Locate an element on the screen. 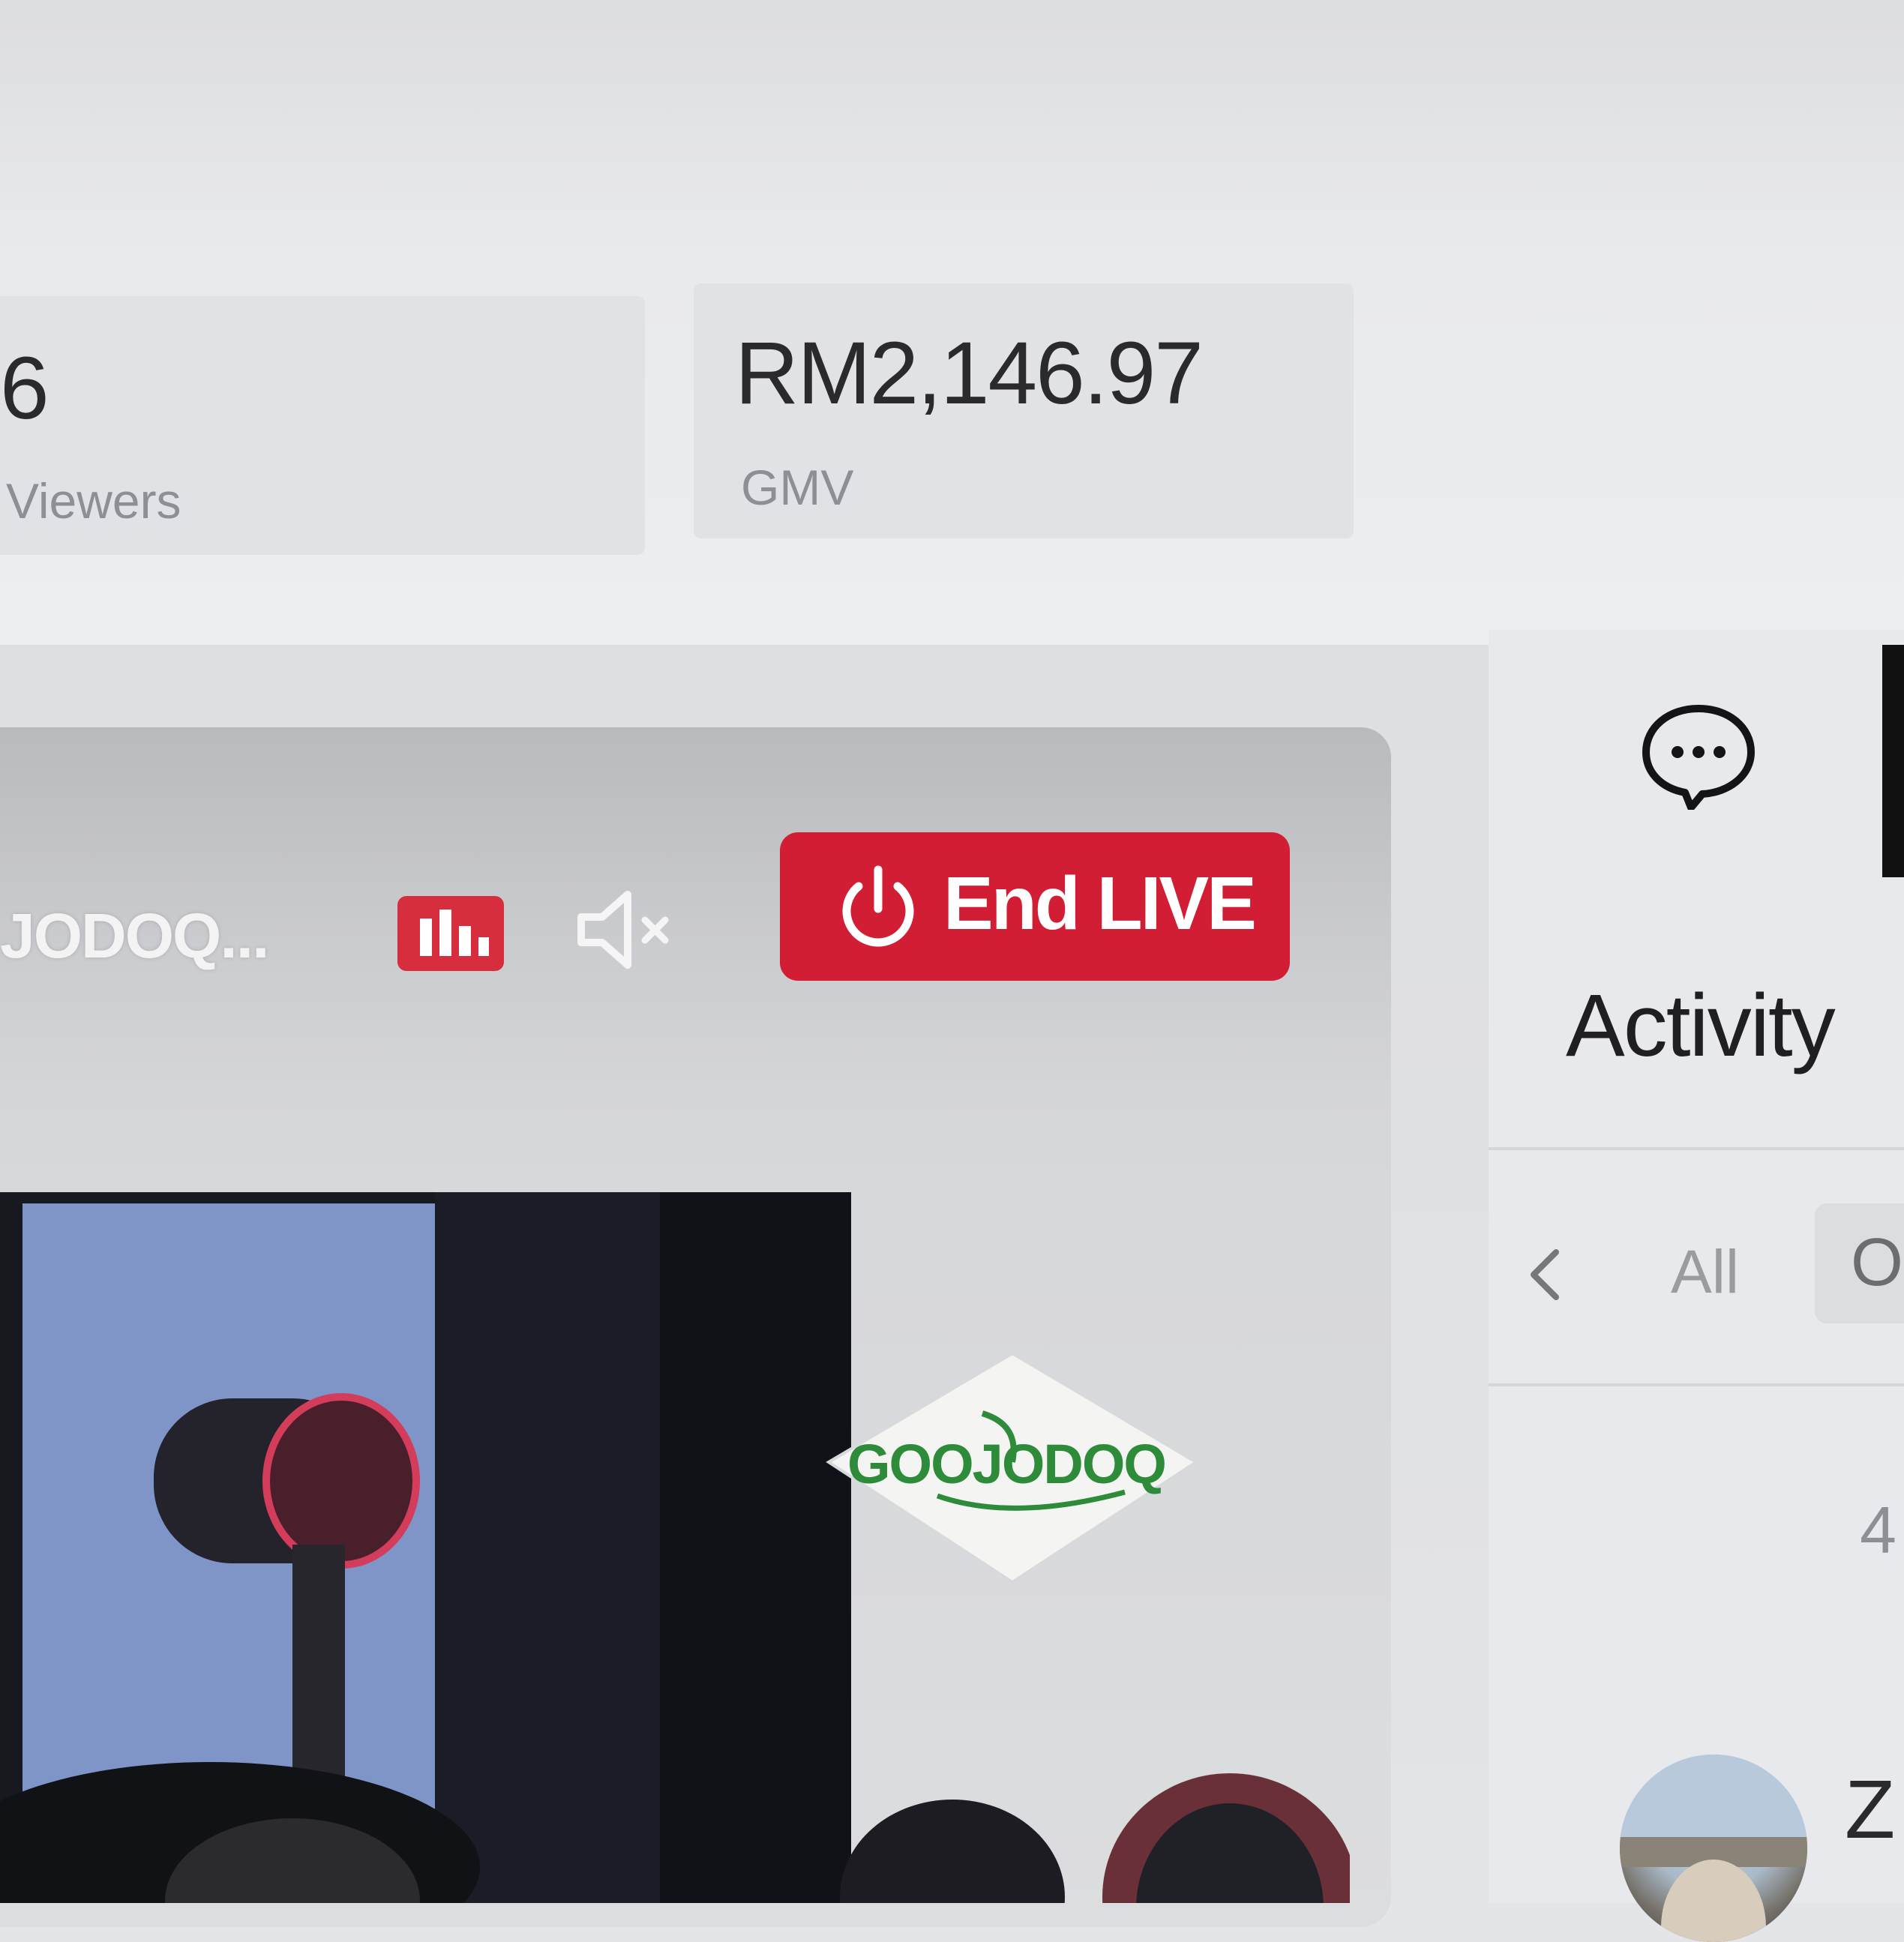  logo-text: GOOJODOQ is located at coordinates (1006, 1464).